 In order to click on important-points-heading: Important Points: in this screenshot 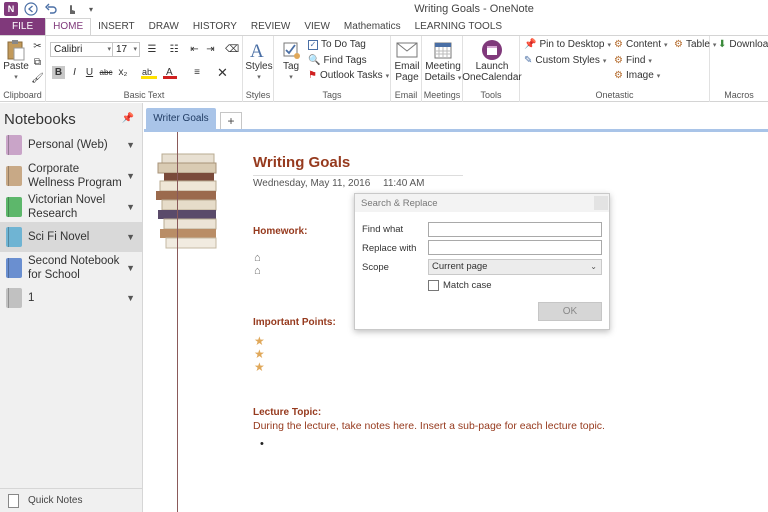, I will do `click(294, 322)`.